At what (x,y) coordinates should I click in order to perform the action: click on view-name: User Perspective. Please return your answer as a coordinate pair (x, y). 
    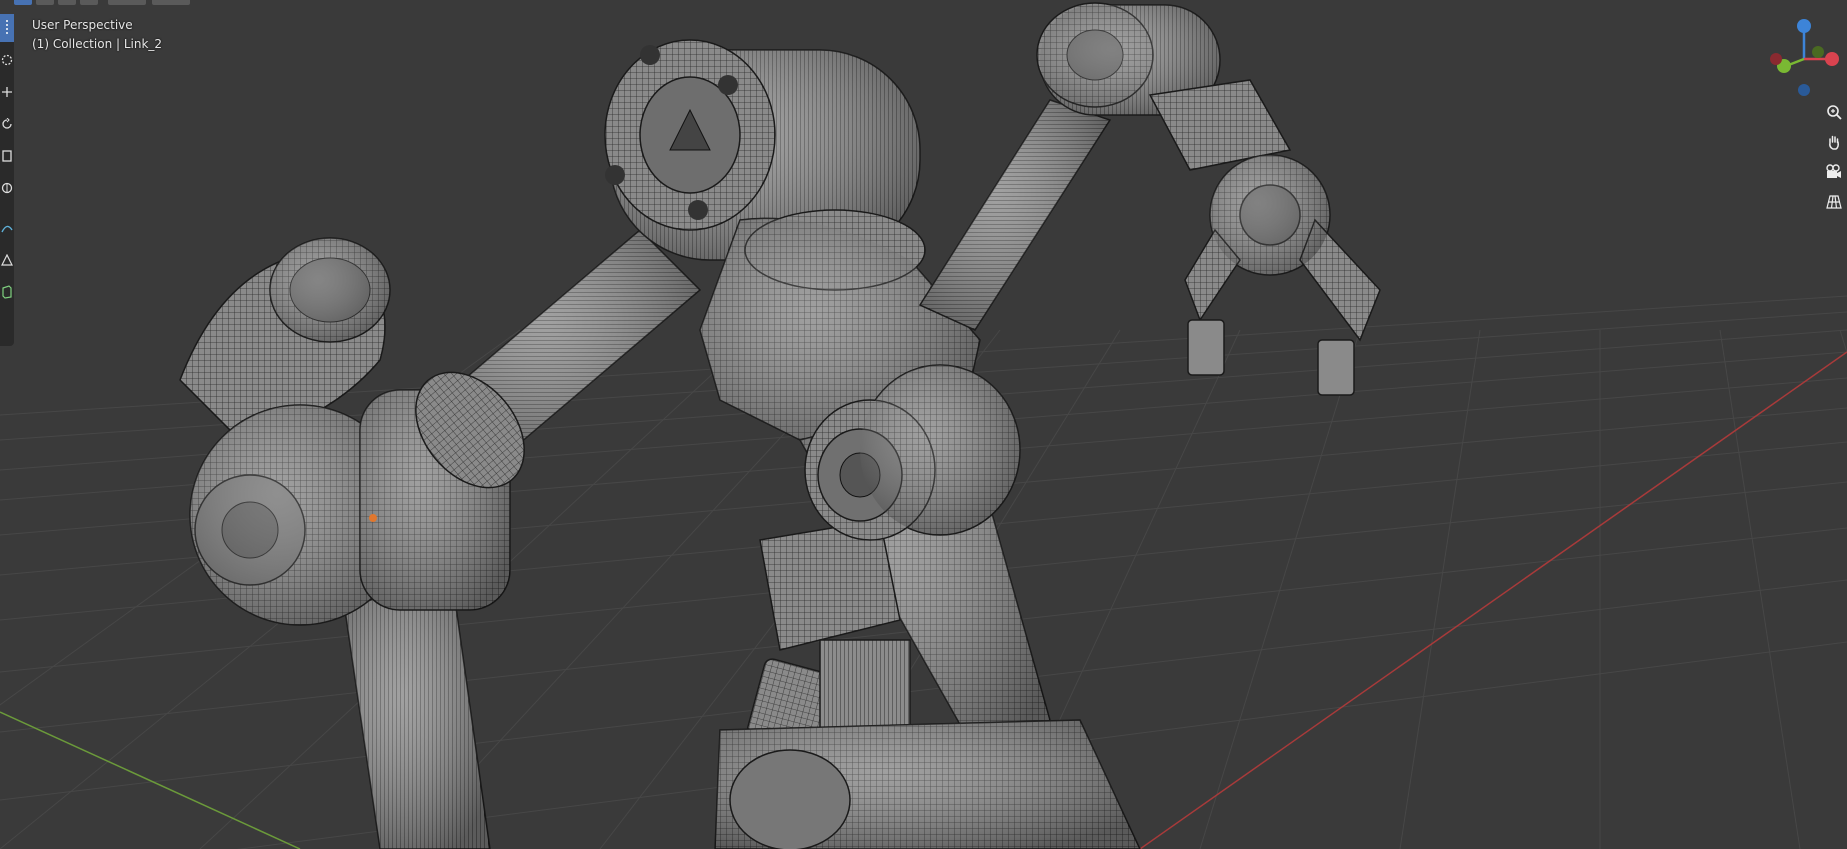
    Looking at the image, I should click on (82, 25).